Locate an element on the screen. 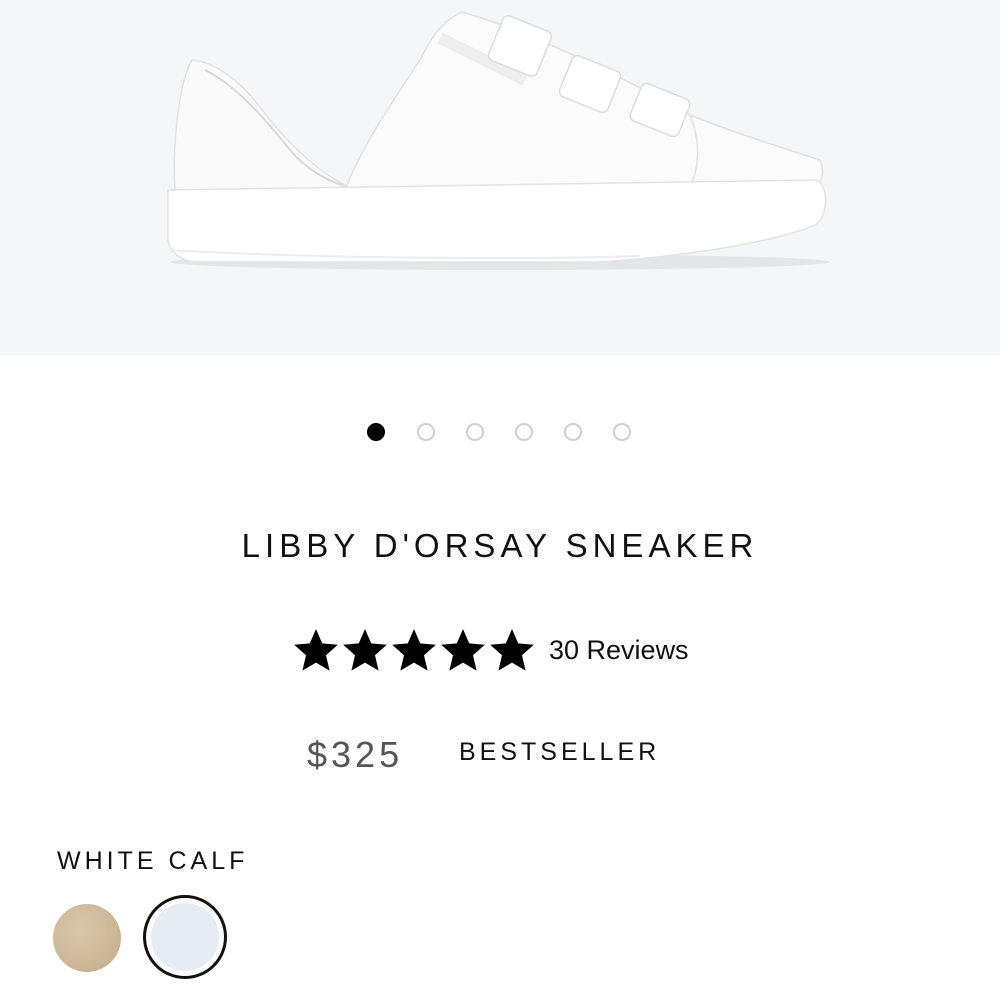  rating-row: 30 Reviews is located at coordinates (490, 650).